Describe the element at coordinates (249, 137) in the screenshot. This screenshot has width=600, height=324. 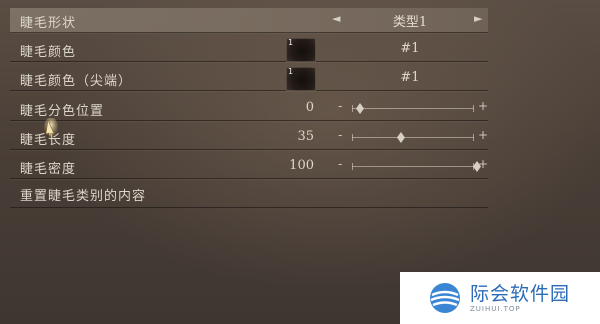
I see `eyelash-length-row: 睫毛长度 35 - +` at that location.